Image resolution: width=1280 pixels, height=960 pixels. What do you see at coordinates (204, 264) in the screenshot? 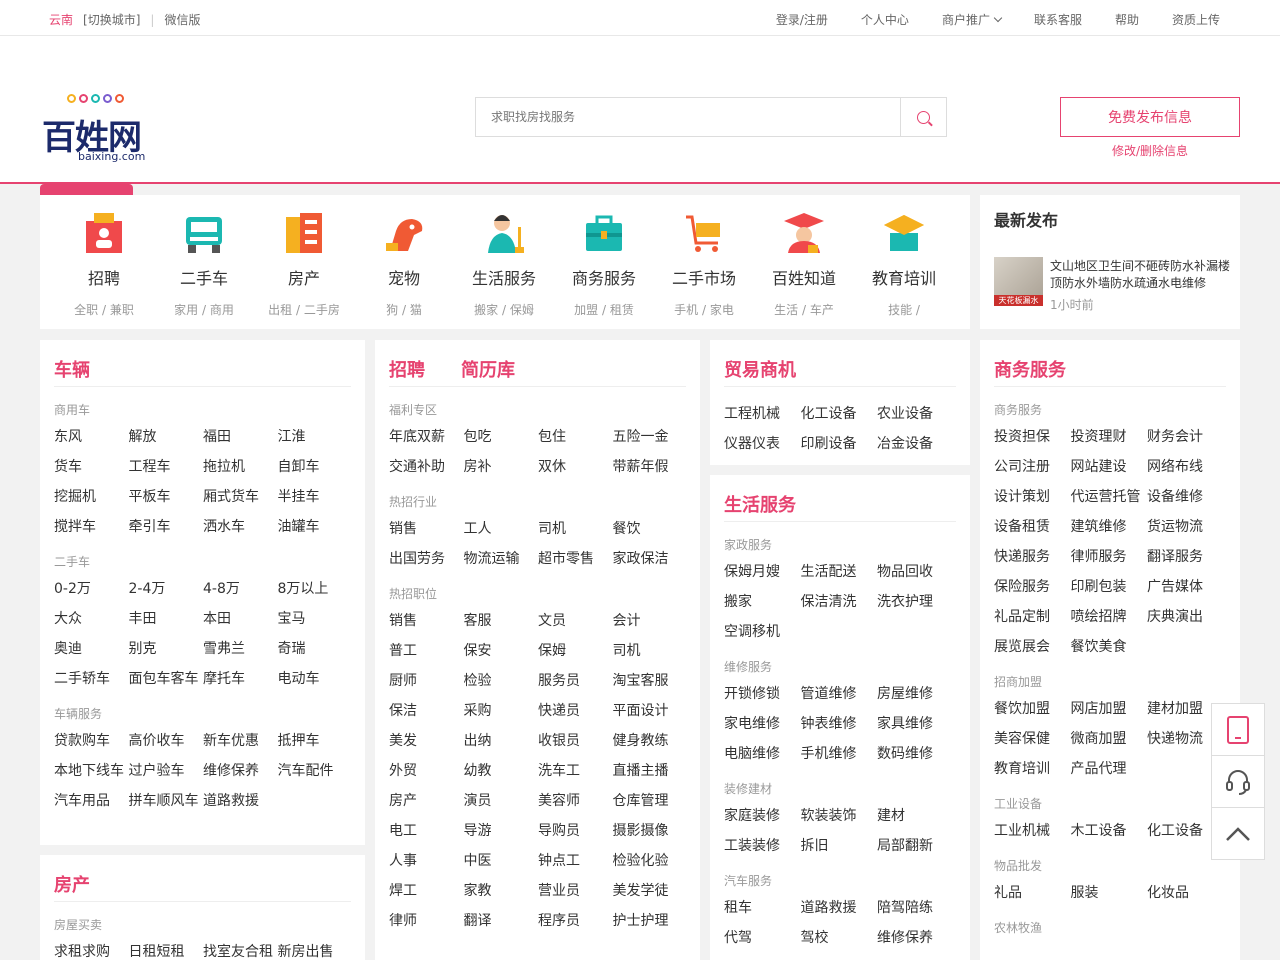
I see `category-1: 二手车 家用 / 商用` at bounding box center [204, 264].